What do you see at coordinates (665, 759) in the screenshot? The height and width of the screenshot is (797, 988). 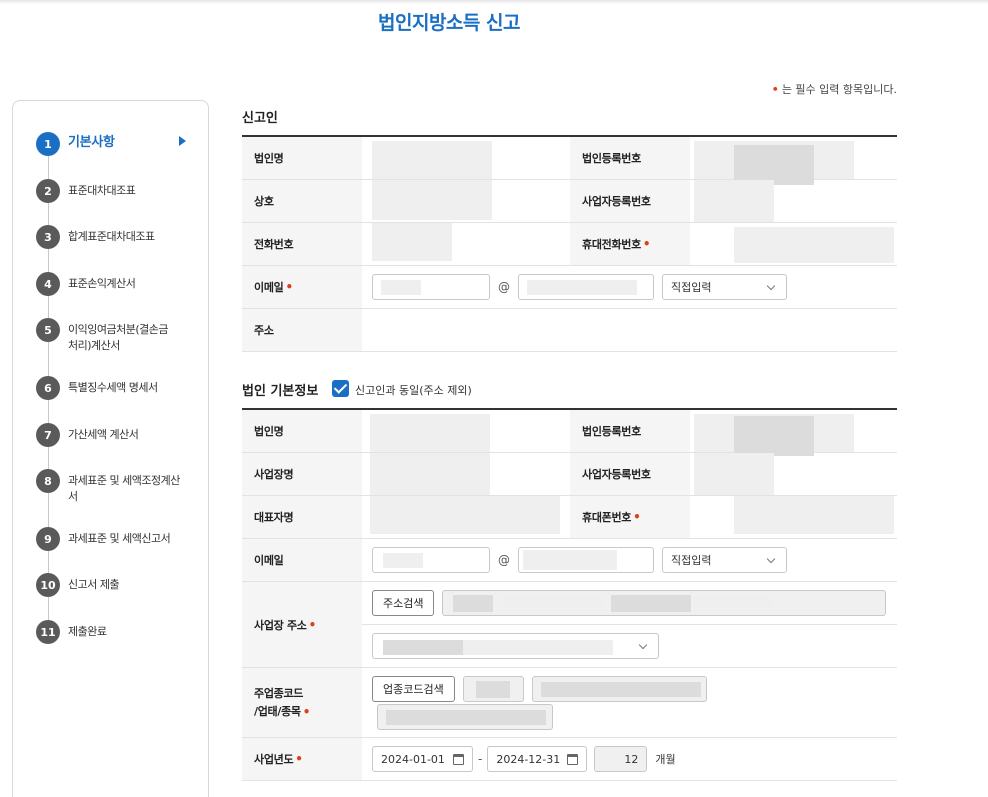 I see `months-unit: 개월` at bounding box center [665, 759].